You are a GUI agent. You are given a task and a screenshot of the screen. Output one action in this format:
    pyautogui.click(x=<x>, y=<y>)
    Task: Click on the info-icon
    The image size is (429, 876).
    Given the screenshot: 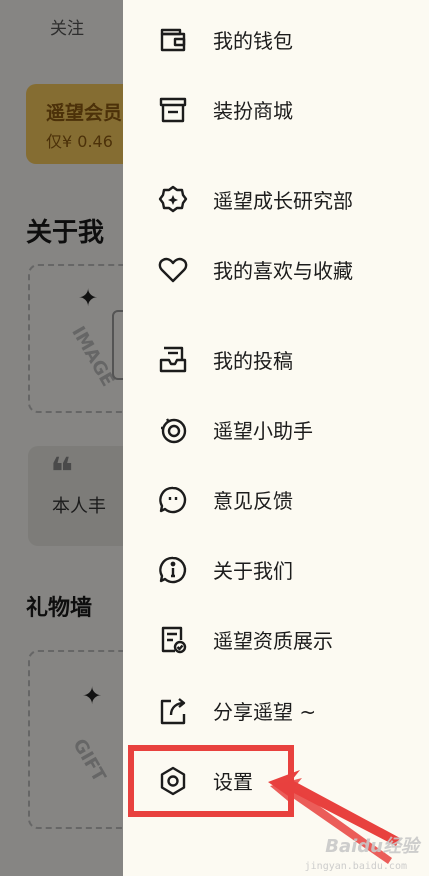 What is the action you would take?
    pyautogui.click(x=173, y=570)
    